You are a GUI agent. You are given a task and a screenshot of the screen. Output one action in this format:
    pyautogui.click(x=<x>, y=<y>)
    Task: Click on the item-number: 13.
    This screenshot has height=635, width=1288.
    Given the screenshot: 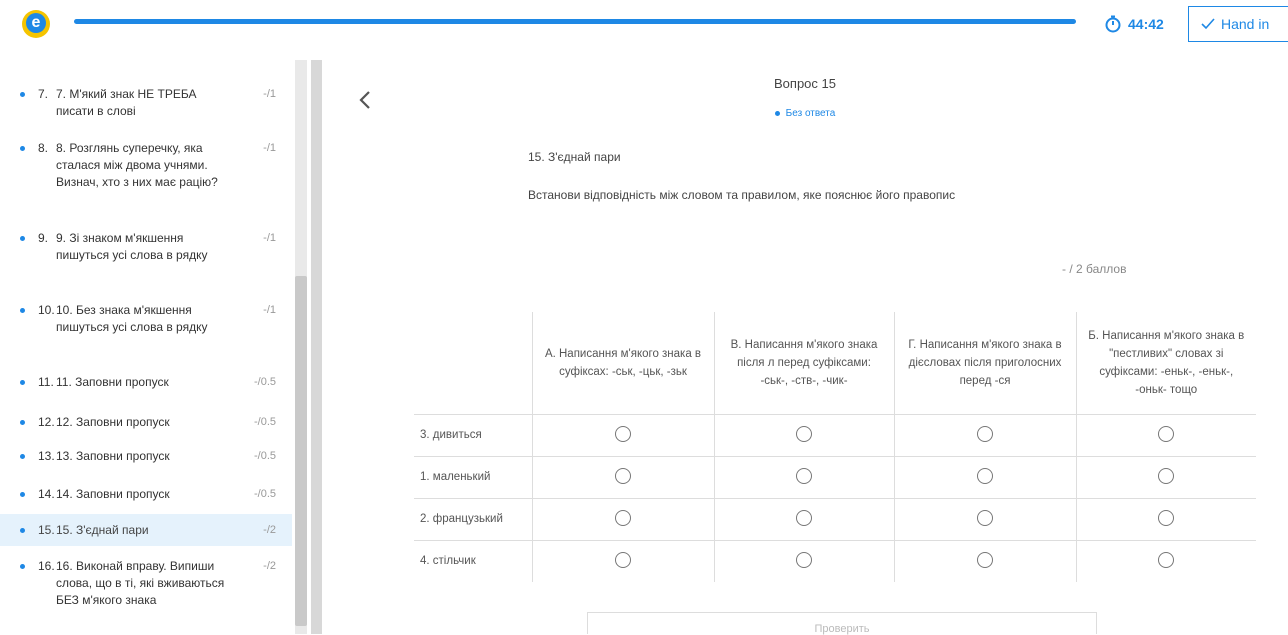 What is the action you would take?
    pyautogui.click(x=46, y=456)
    